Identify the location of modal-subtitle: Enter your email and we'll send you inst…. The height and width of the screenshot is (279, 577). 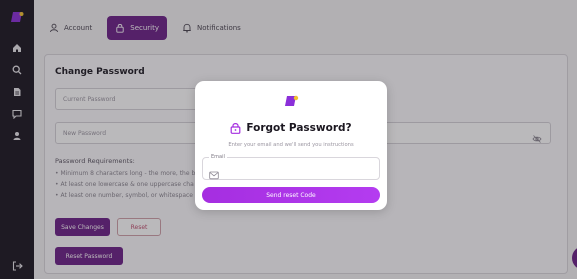
(291, 145).